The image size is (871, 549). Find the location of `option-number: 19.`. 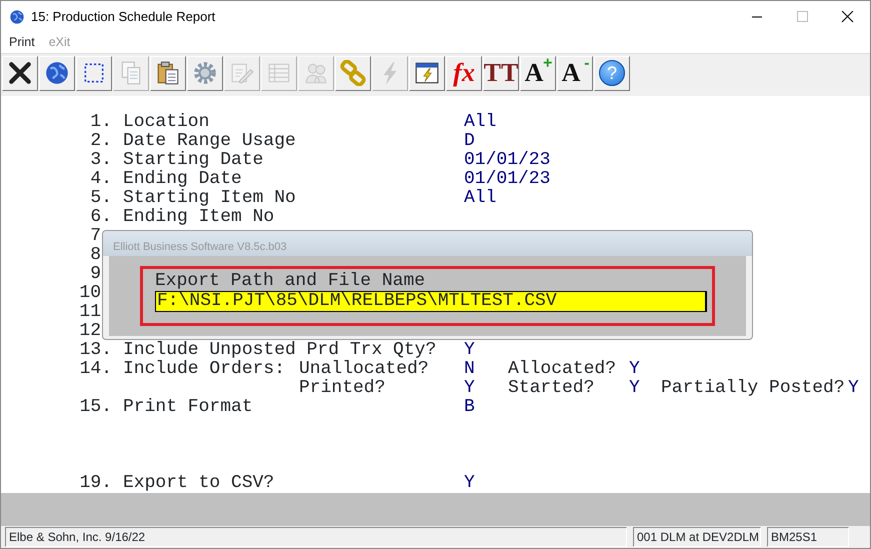

option-number: 19. is located at coordinates (95, 484).